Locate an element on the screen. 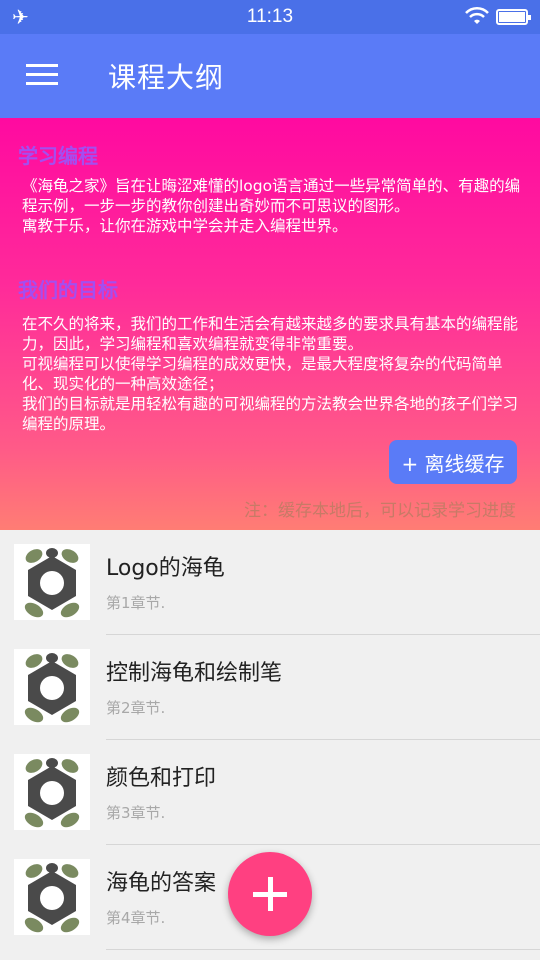  chapter-subtitle: 第1章节. is located at coordinates (136, 603).